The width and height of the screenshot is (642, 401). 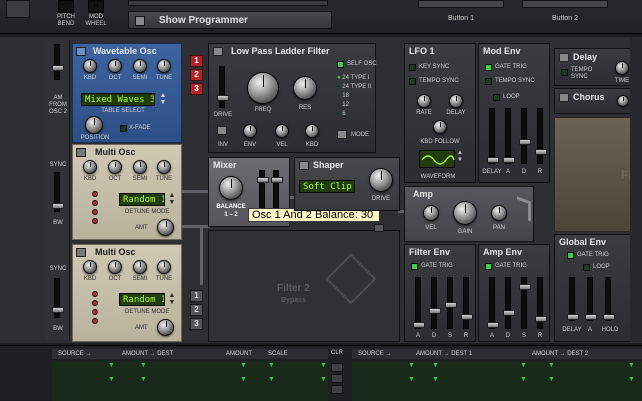 I want to click on button2-top, so click(x=565, y=4).